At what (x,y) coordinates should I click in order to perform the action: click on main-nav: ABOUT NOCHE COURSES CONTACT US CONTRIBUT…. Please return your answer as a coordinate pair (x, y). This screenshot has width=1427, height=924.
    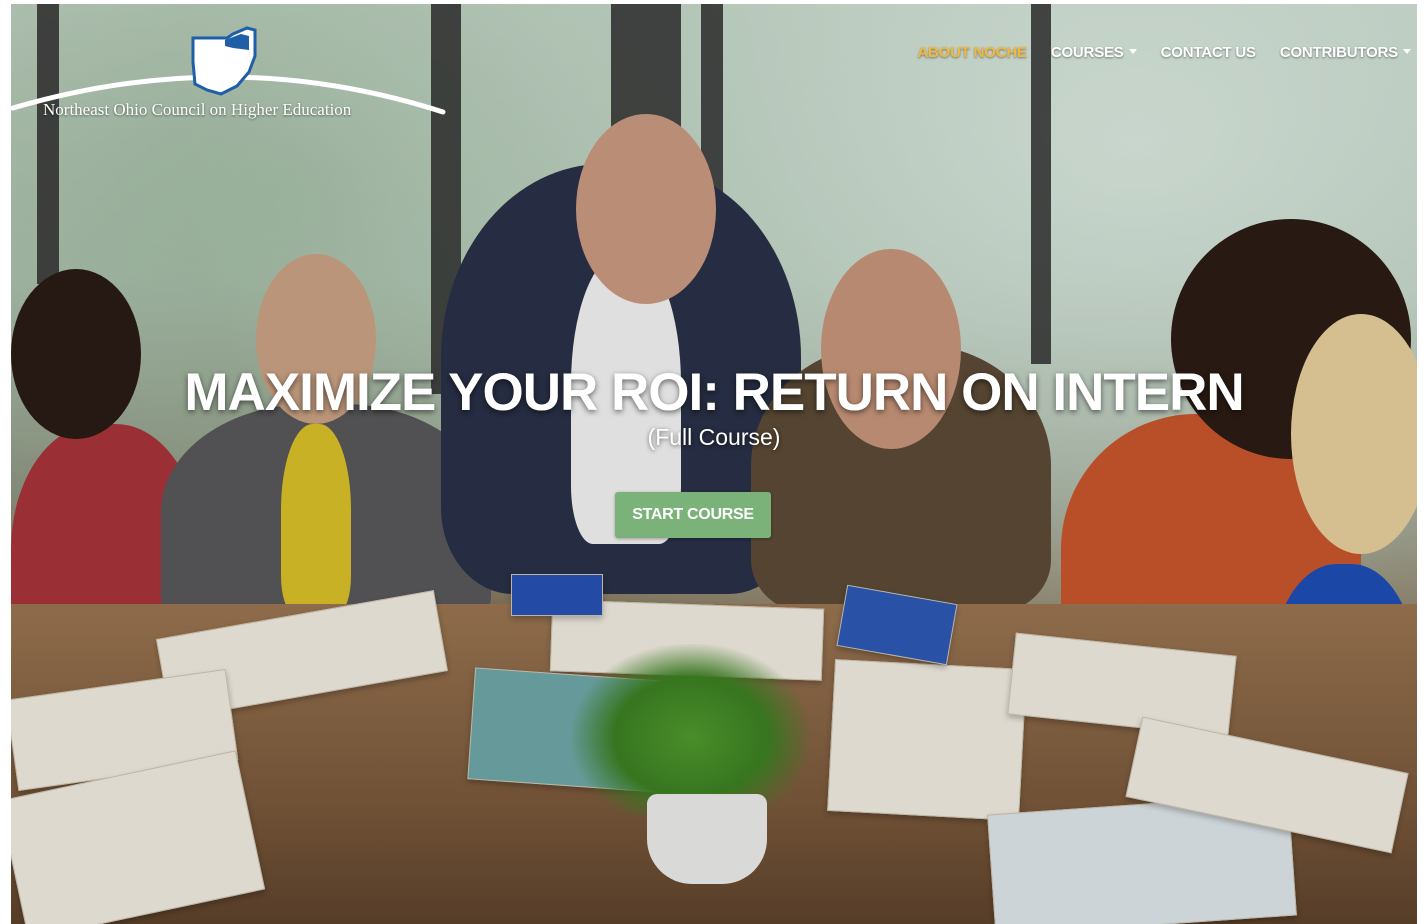
    Looking at the image, I should click on (1164, 52).